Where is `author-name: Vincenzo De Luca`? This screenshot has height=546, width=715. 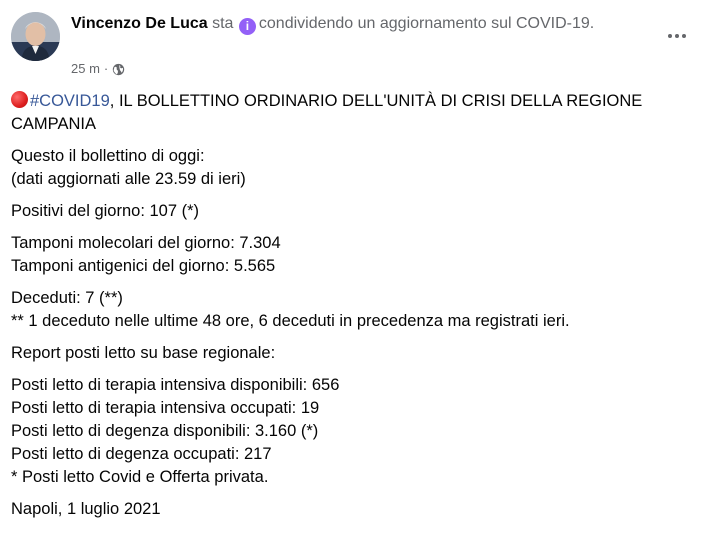 author-name: Vincenzo De Luca is located at coordinates (139, 23).